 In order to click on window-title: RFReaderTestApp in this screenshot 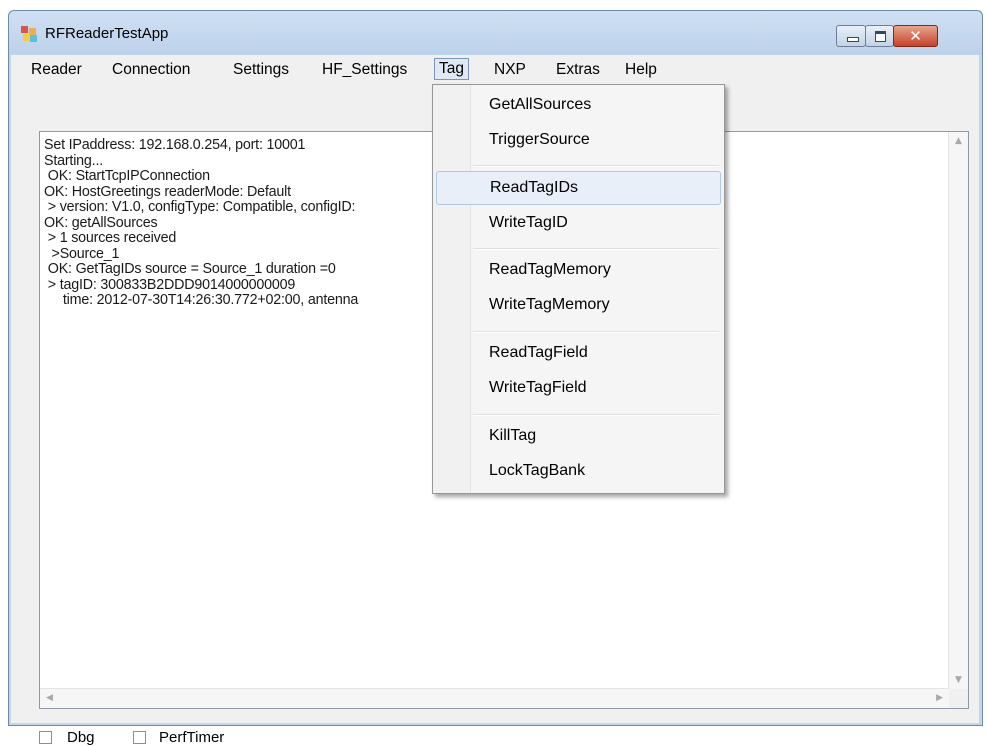, I will do `click(107, 33)`.